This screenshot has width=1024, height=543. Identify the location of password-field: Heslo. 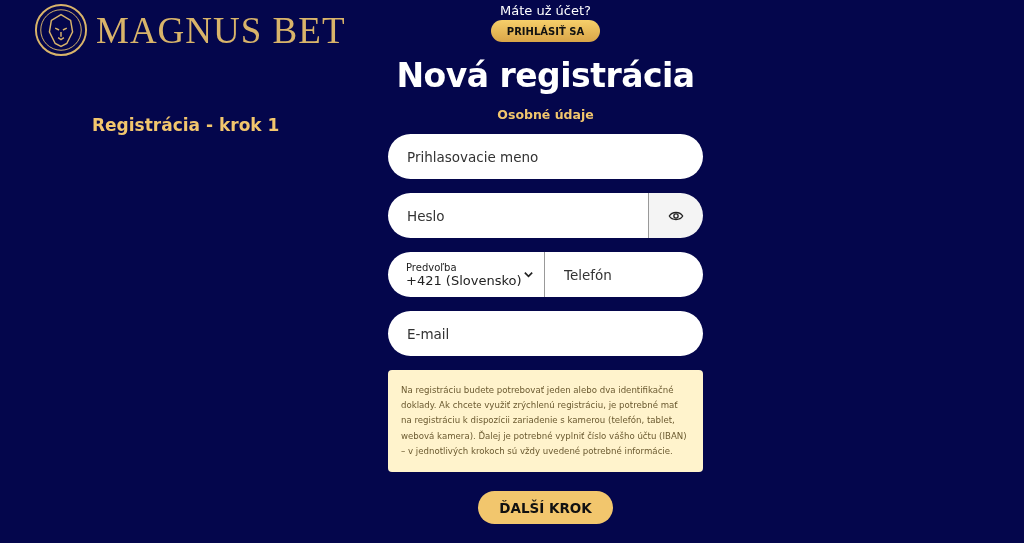
(518, 215).